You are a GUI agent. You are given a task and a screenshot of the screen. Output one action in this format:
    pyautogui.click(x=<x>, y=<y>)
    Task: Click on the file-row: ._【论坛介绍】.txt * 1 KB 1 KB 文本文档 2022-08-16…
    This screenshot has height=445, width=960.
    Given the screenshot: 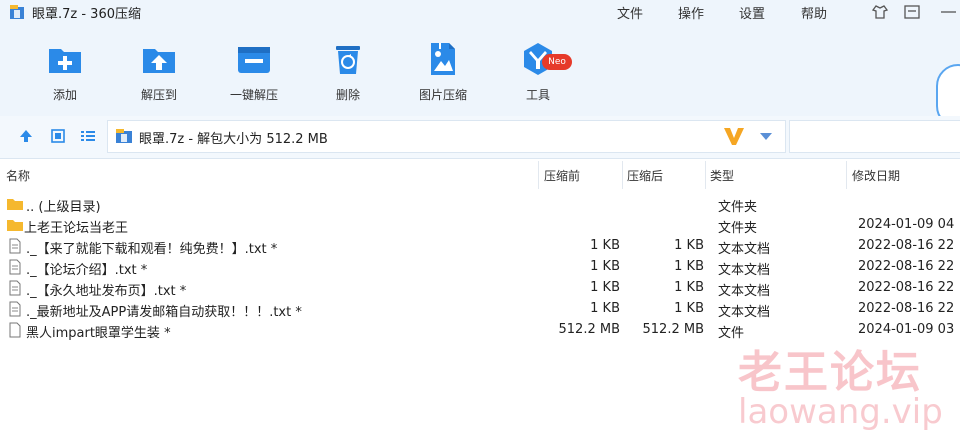 What is the action you would take?
    pyautogui.click(x=480, y=267)
    